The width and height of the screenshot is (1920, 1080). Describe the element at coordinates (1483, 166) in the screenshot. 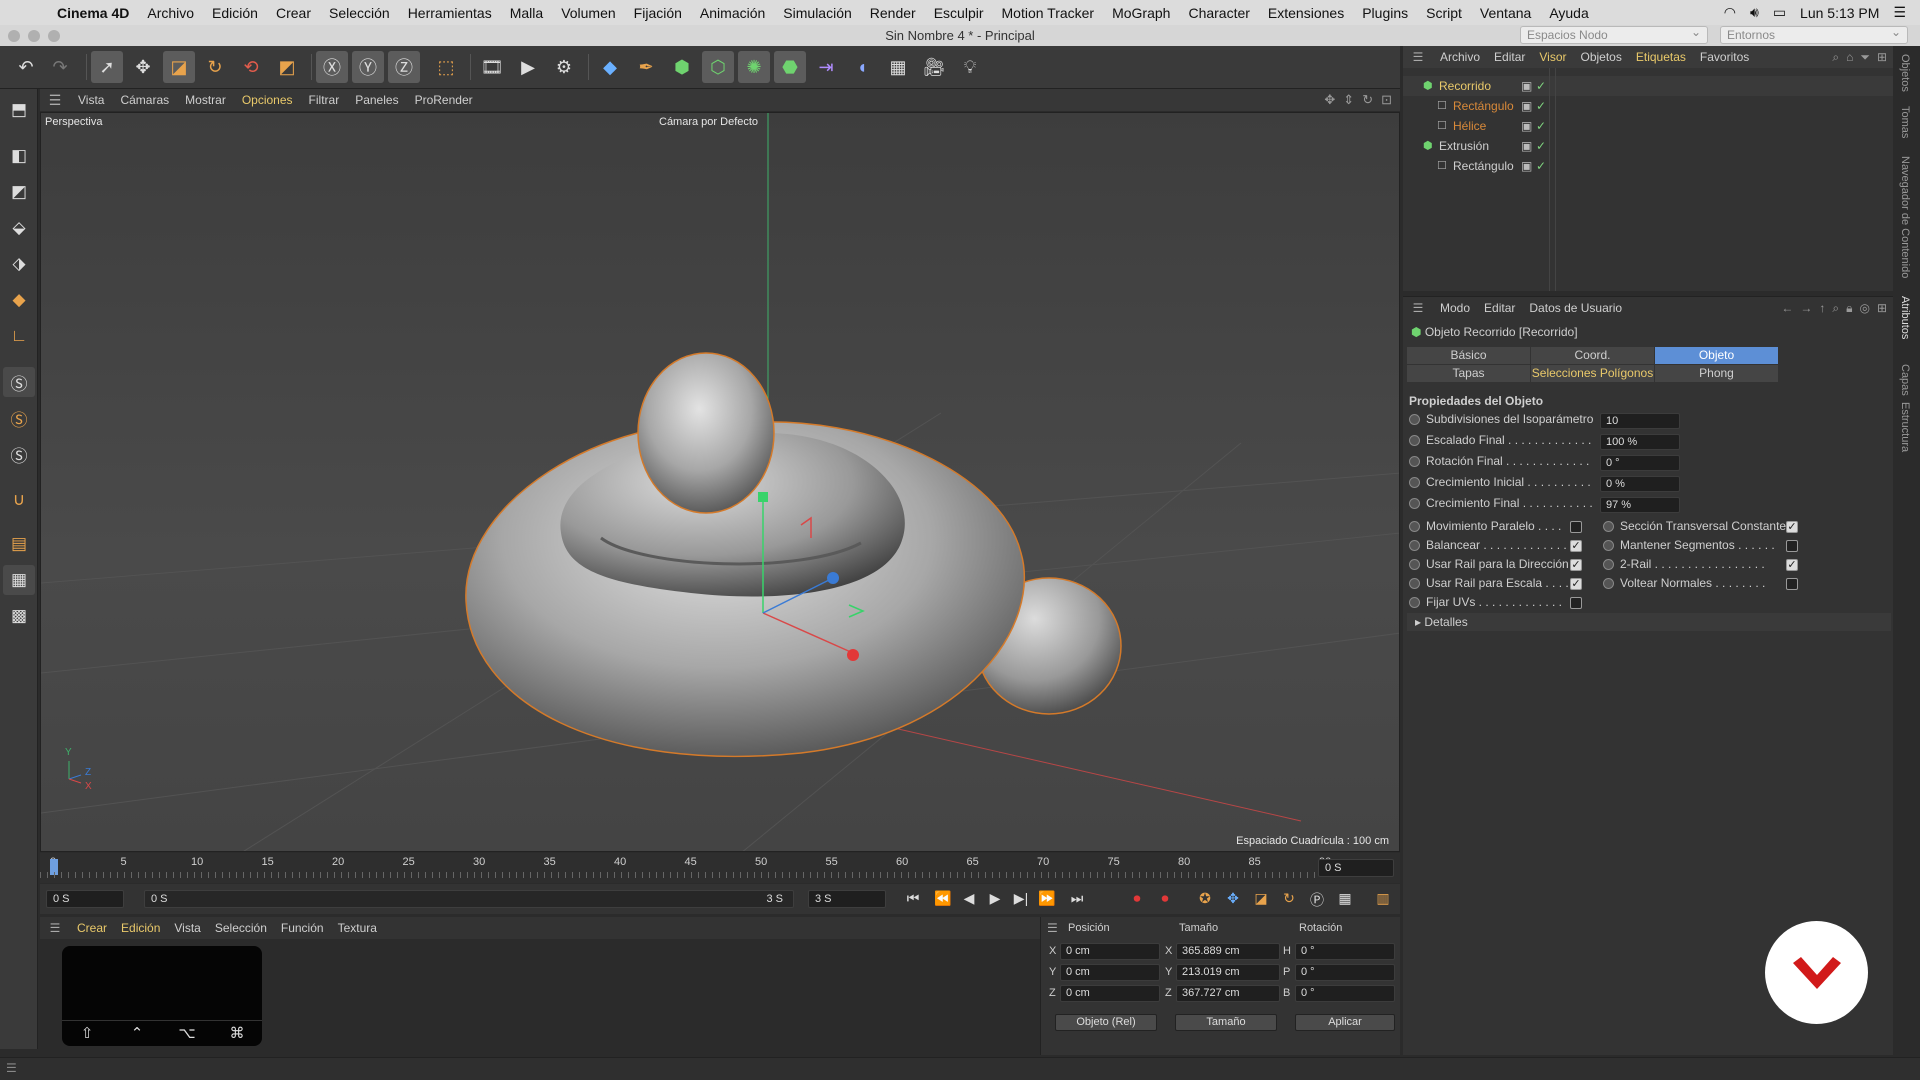

I see `object-name: Rectángulo` at that location.